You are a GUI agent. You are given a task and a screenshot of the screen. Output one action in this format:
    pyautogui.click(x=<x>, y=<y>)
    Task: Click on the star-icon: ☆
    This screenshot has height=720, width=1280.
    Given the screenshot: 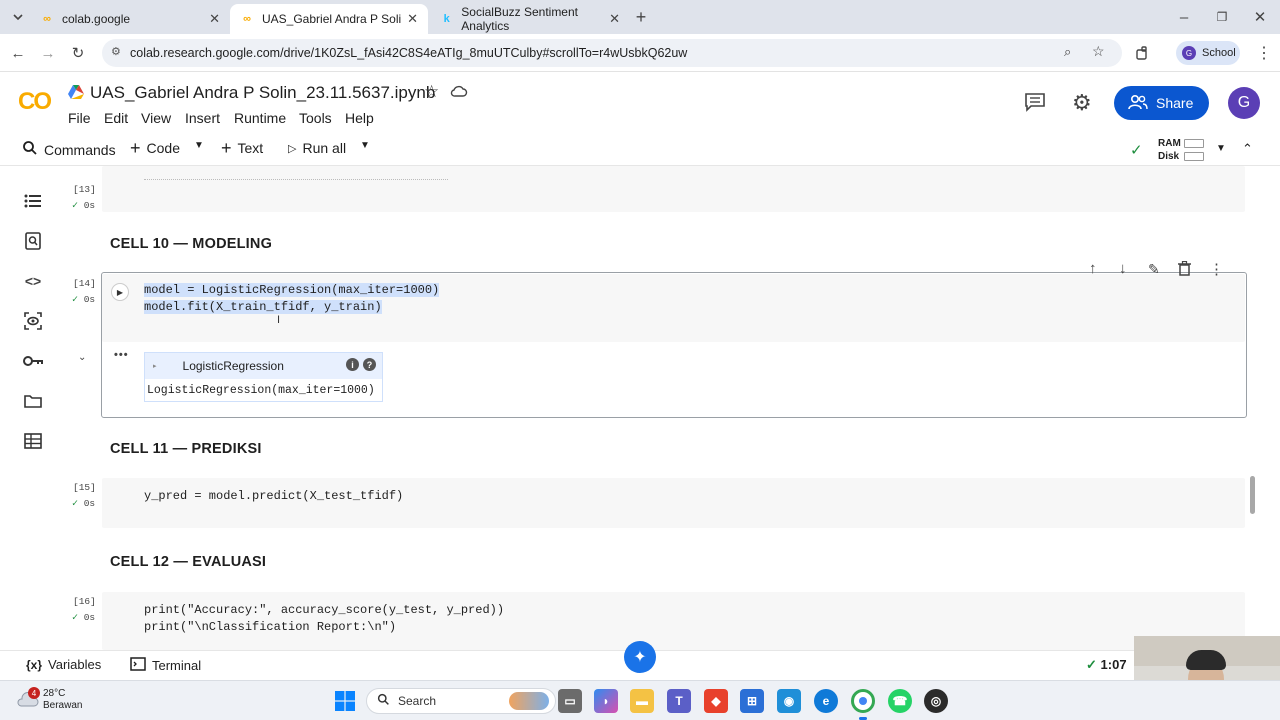 What is the action you would take?
    pyautogui.click(x=431, y=92)
    